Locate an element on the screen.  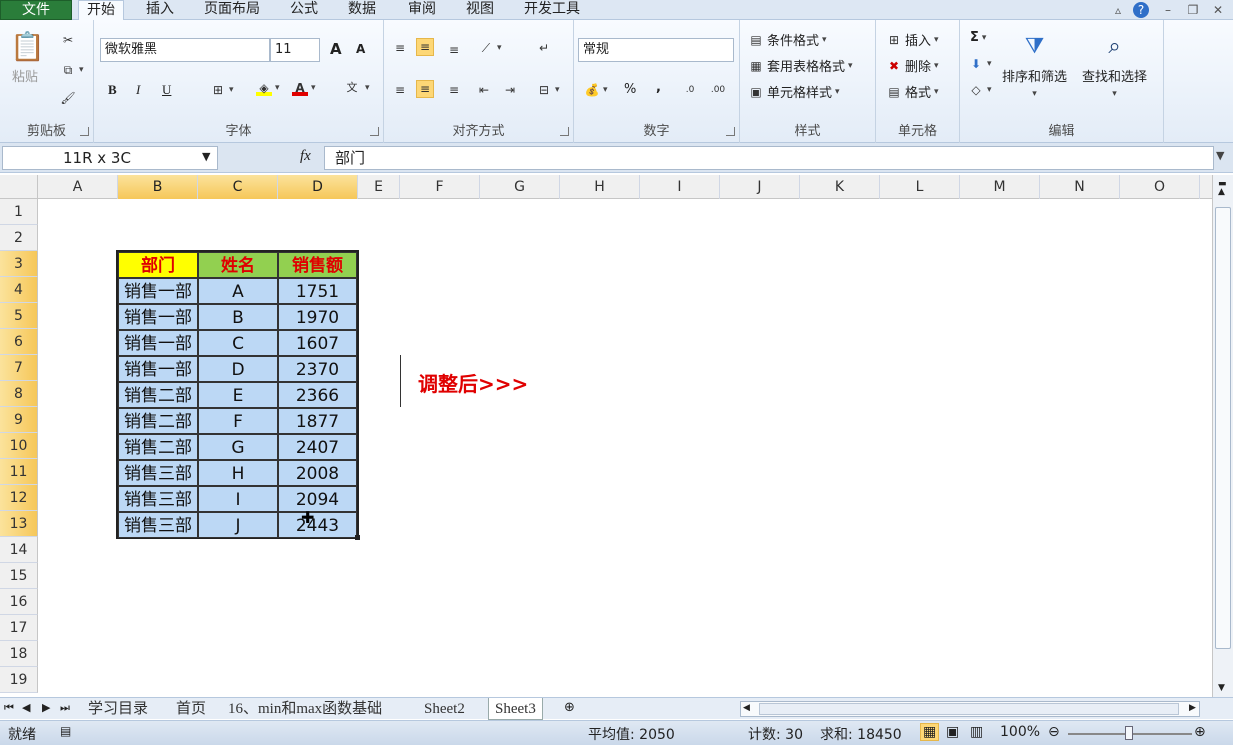
orientation-button: ⟋ ▾ is located at coordinates (490, 48).